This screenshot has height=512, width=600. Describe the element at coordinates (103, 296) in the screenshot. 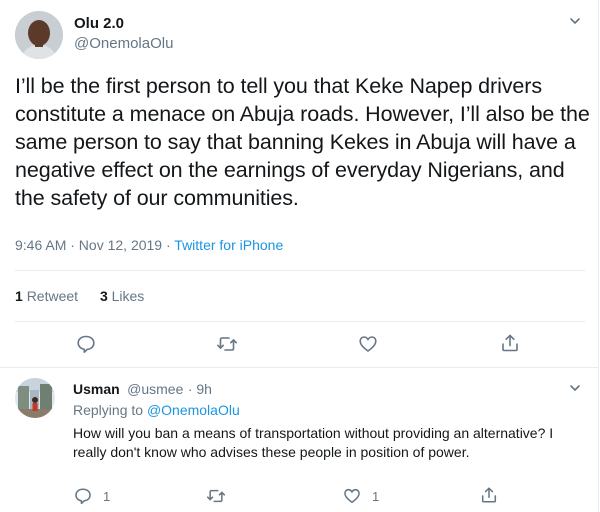

I see `likes-count: 3` at that location.